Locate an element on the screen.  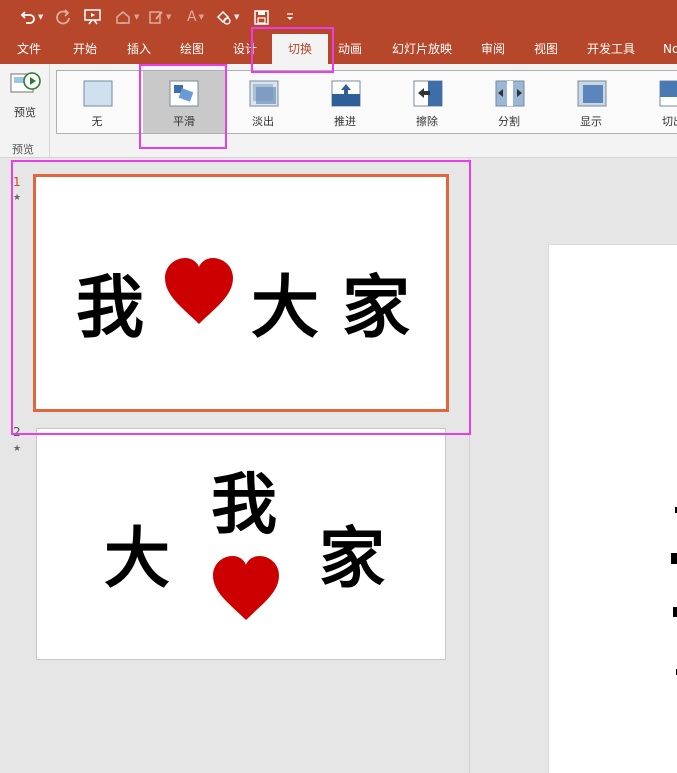
tab-transitions: 切换 is located at coordinates (300, 49).